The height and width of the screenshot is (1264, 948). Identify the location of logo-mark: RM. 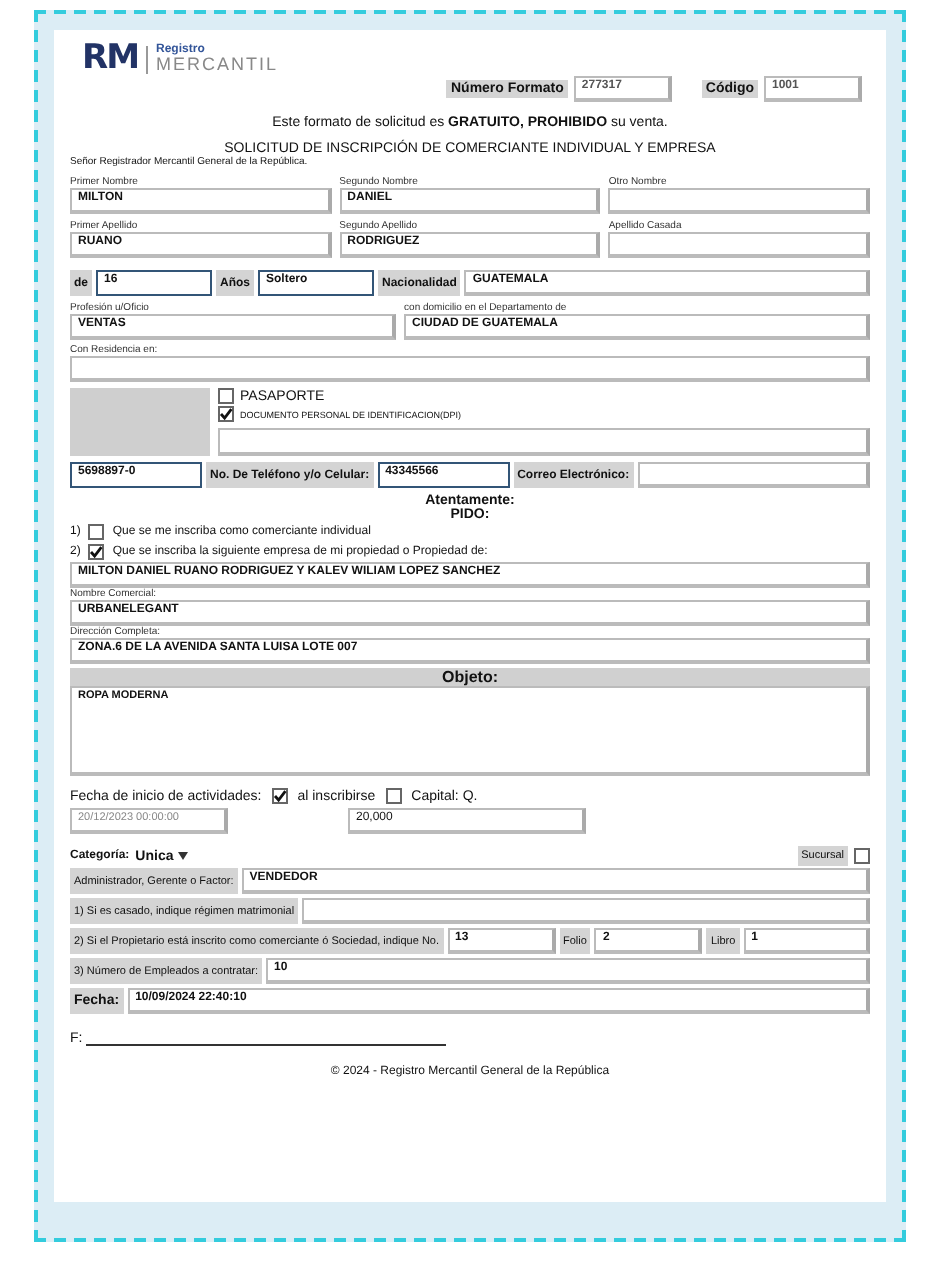
(110, 59).